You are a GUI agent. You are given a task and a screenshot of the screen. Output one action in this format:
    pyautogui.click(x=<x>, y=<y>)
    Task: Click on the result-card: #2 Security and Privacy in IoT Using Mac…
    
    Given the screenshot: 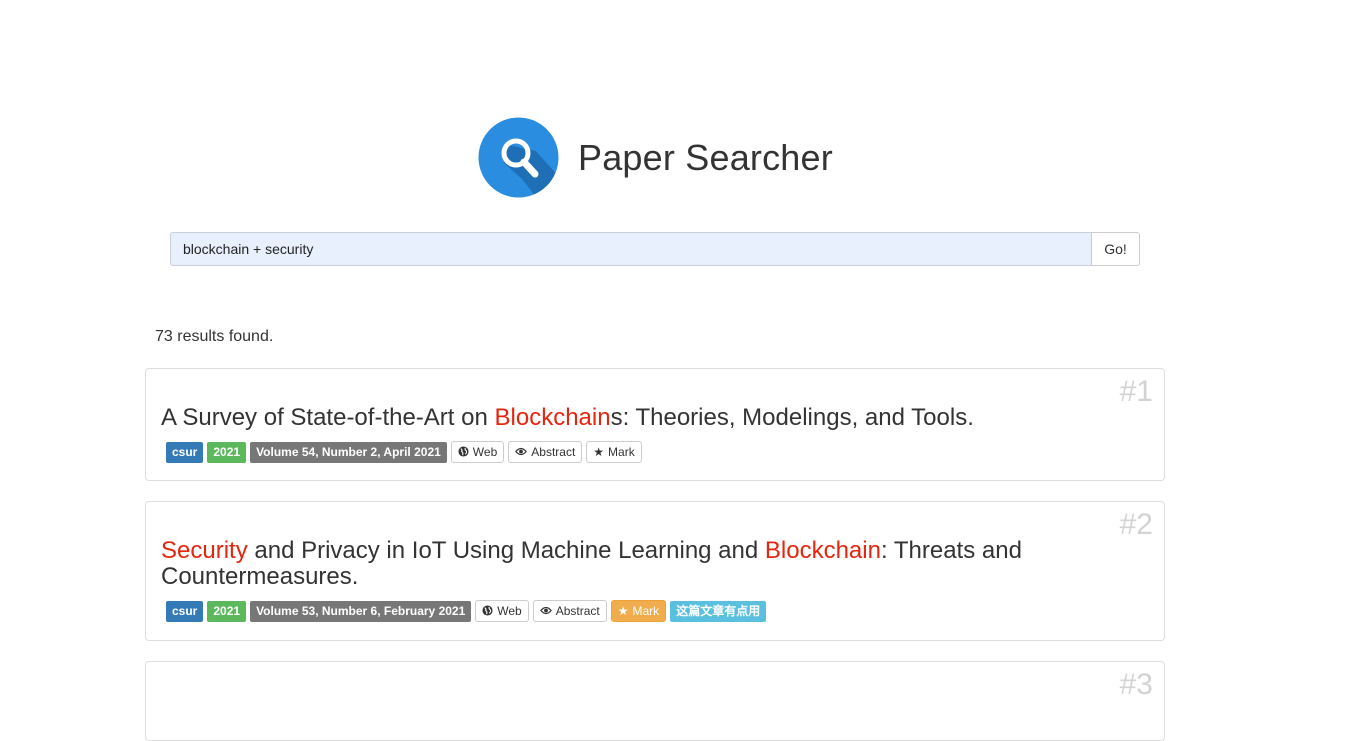 What is the action you would take?
    pyautogui.click(x=655, y=571)
    